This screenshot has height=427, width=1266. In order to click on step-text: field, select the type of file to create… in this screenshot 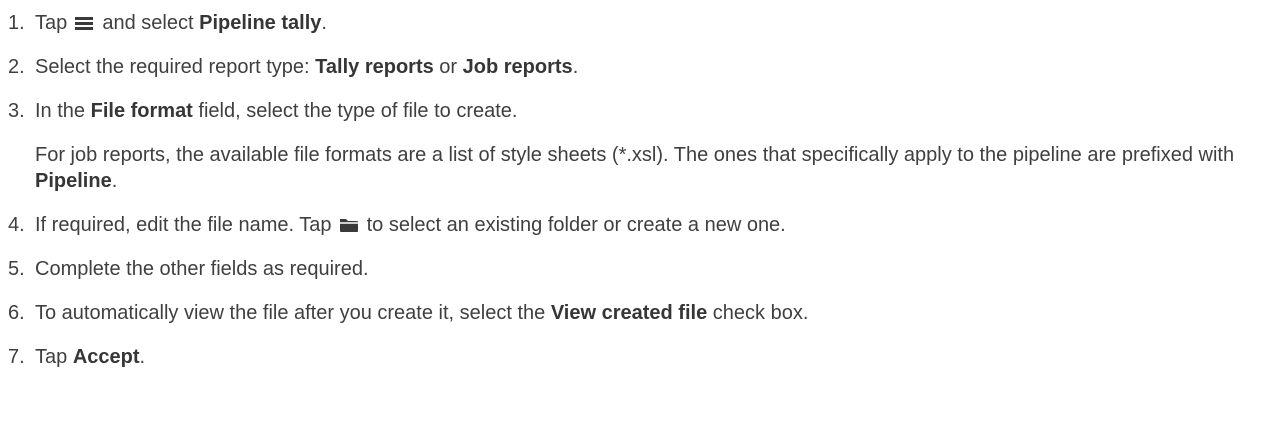, I will do `click(358, 111)`.